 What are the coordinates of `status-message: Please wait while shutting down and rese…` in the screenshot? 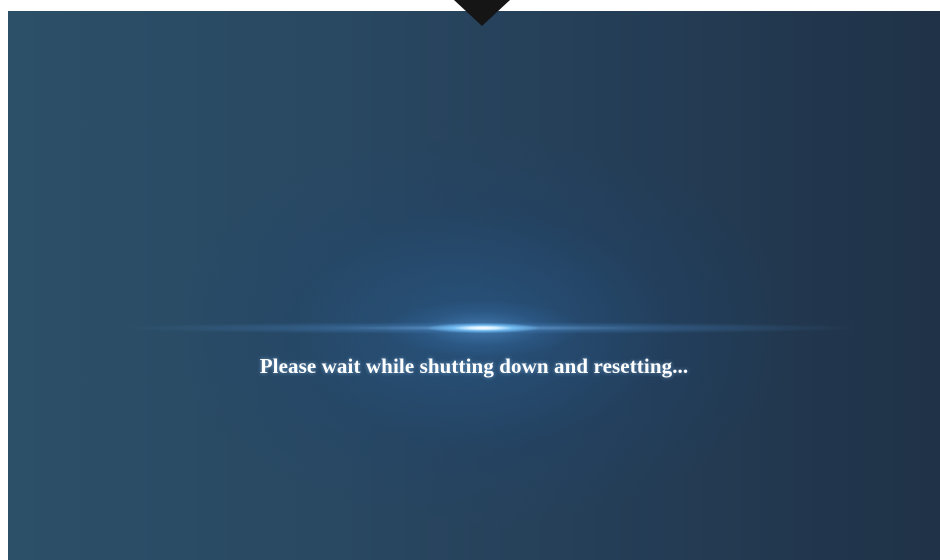 It's located at (474, 366).